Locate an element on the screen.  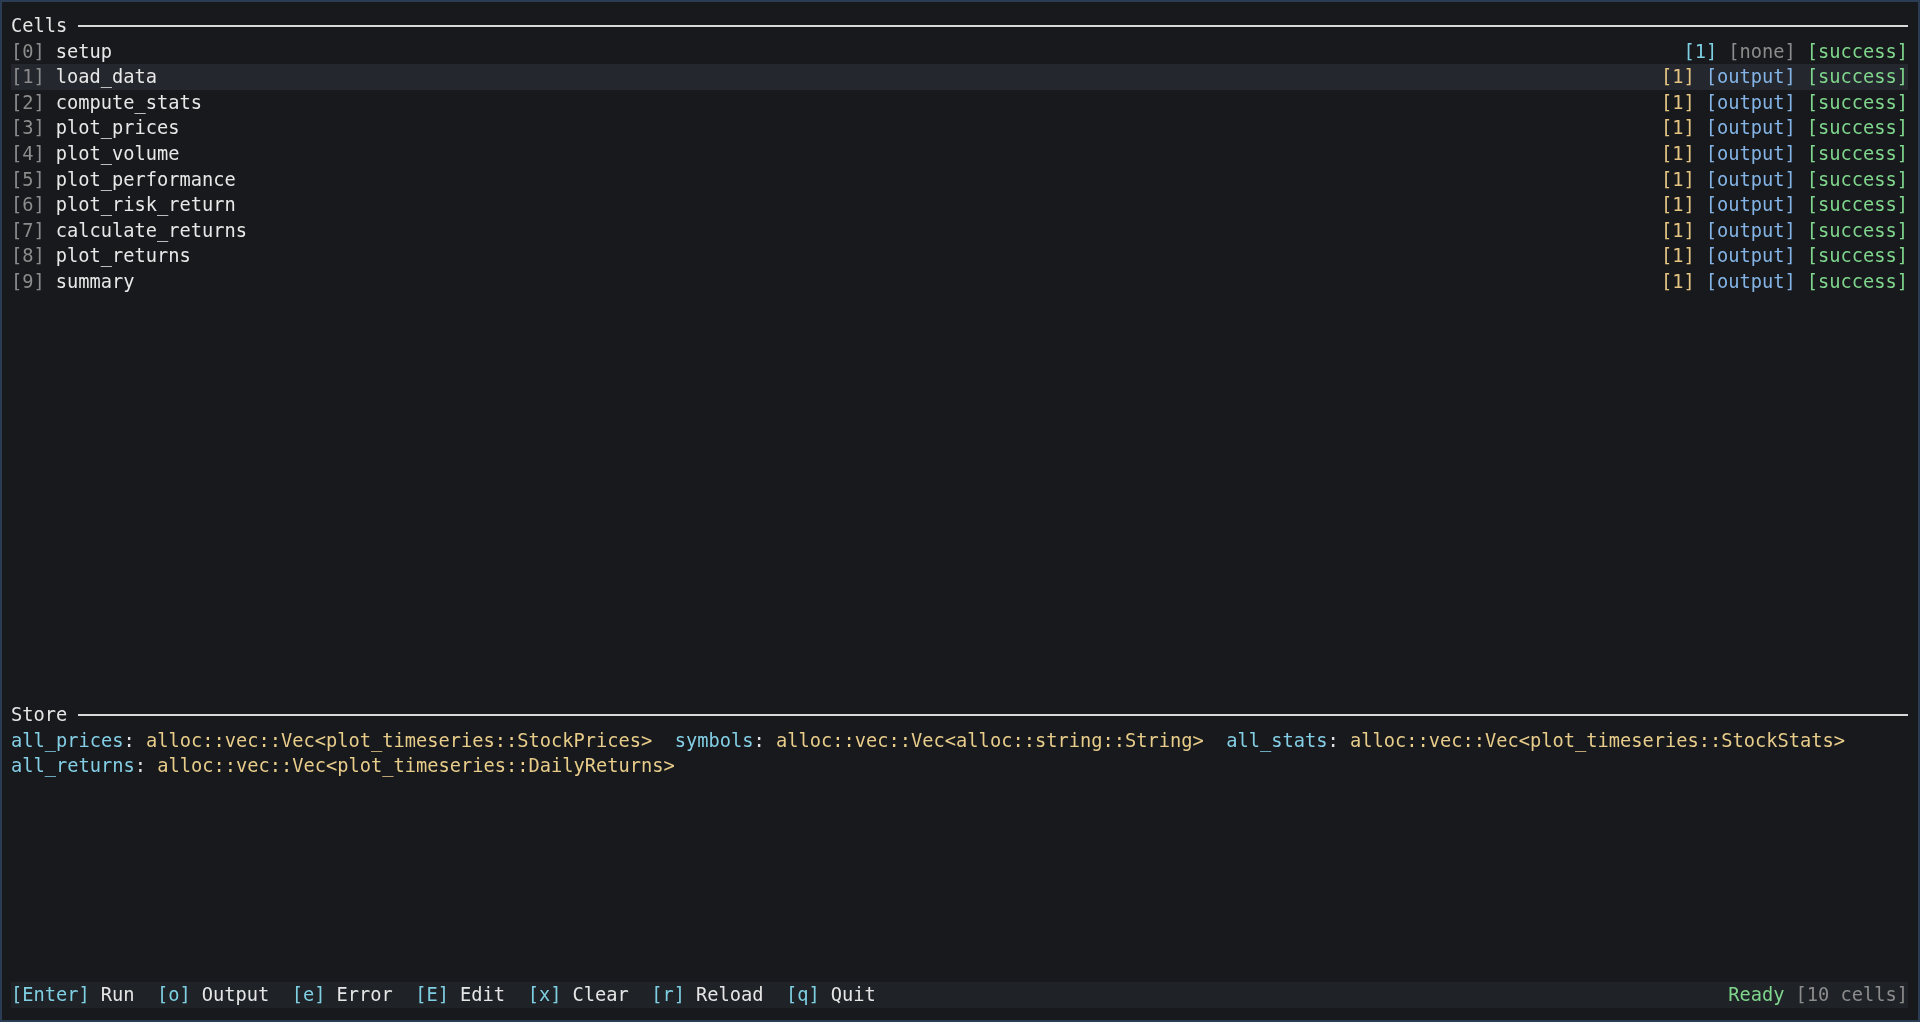
cell-index: [9] is located at coordinates (28, 281).